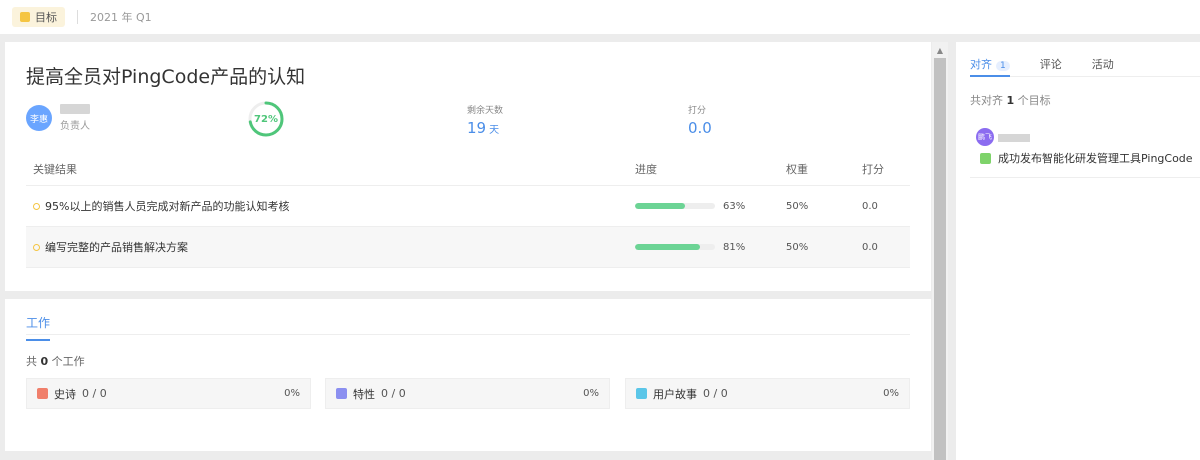  Describe the element at coordinates (641, 393) in the screenshot. I see `story-icon` at that location.